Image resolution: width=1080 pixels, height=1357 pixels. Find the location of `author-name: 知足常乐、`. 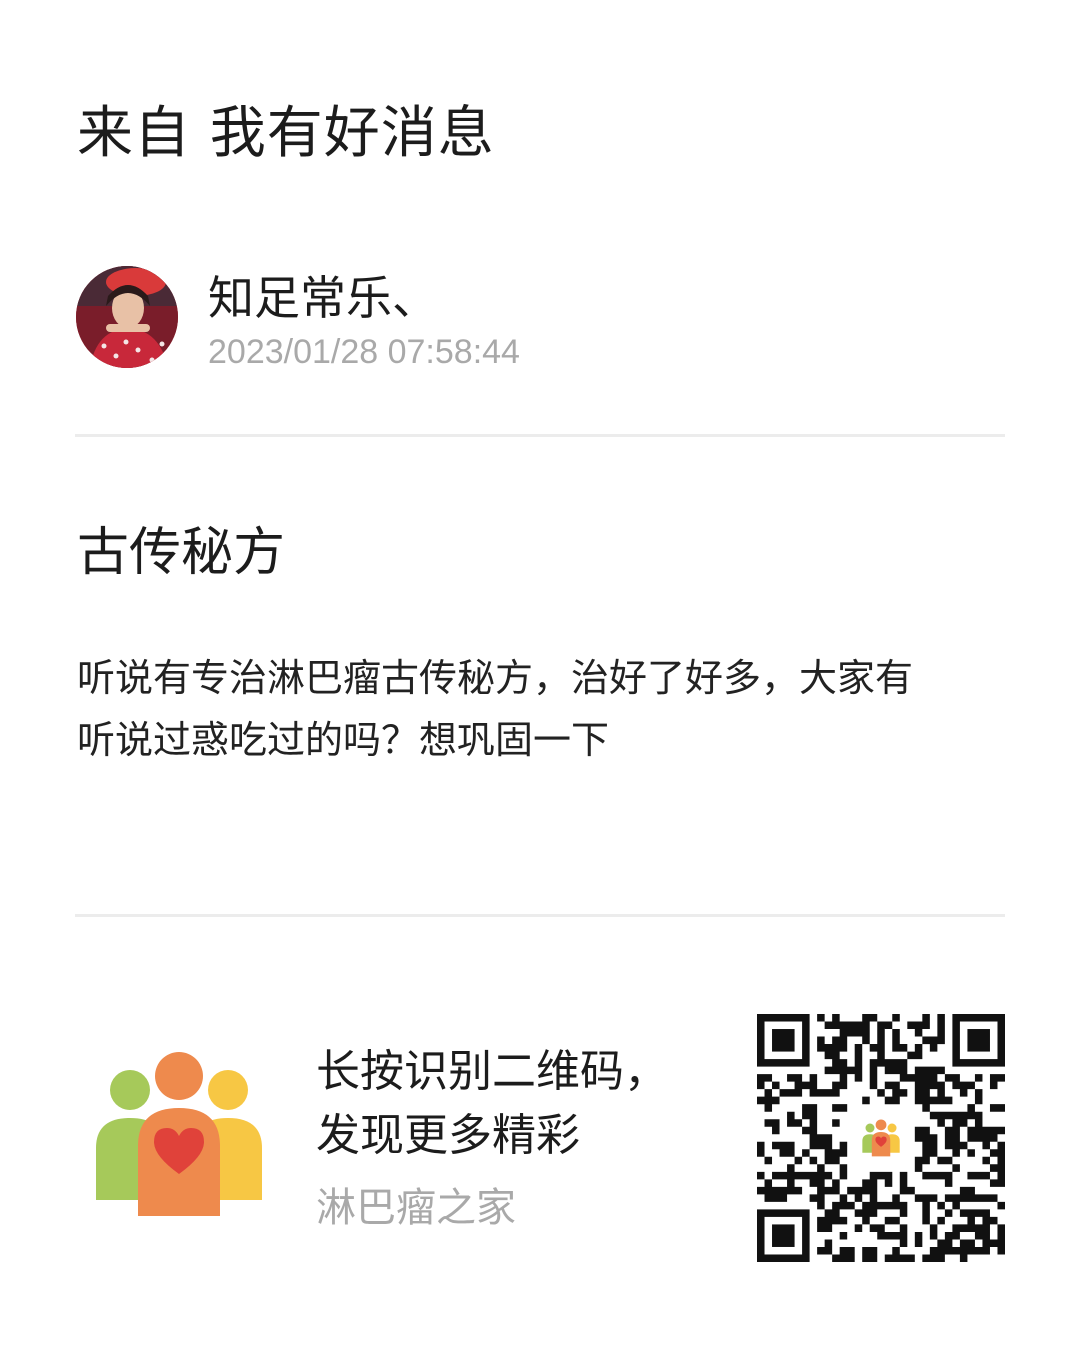

author-name: 知足常乐、 is located at coordinates (323, 298).